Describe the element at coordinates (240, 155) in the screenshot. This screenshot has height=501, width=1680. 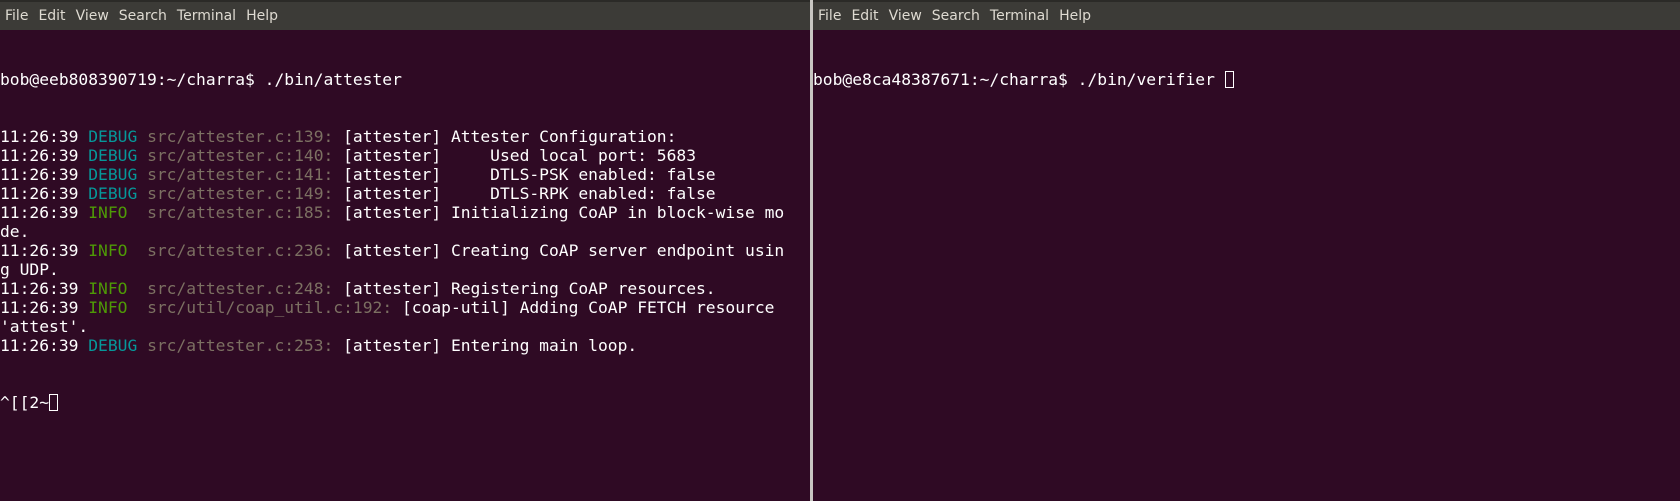
I see `log-src: src/attester.c:140:` at that location.